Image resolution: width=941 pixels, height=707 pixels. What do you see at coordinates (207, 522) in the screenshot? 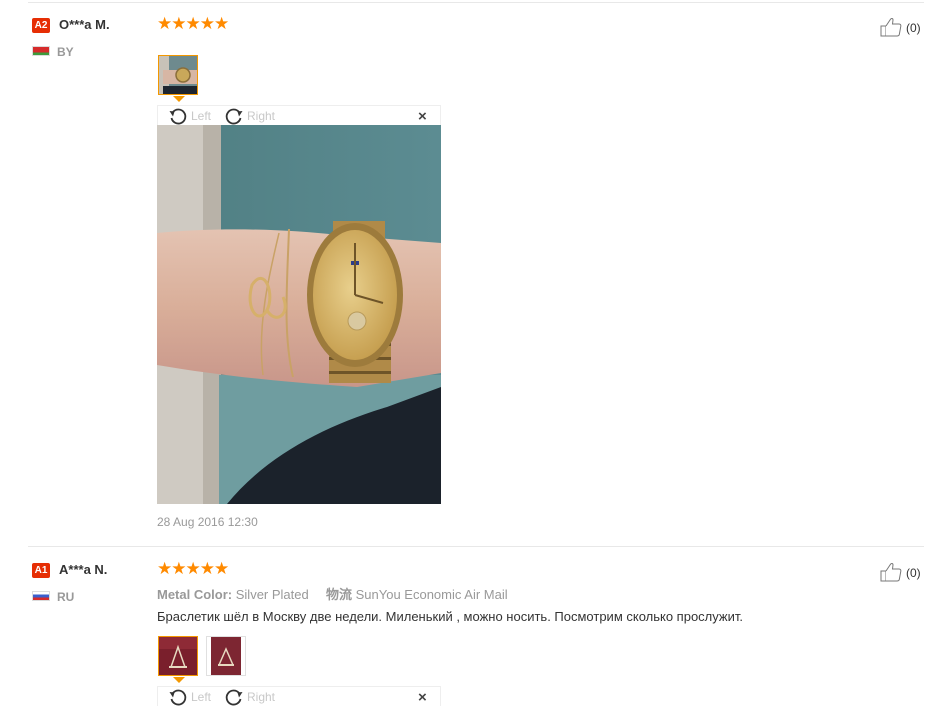
I see `review-date: 28 Aug 2016 12:30` at bounding box center [207, 522].